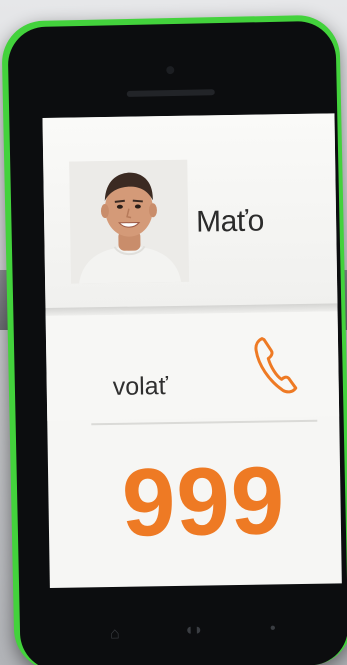 Image resolution: width=347 pixels, height=665 pixels. What do you see at coordinates (192, 366) in the screenshot?
I see `call-action-row: volať` at bounding box center [192, 366].